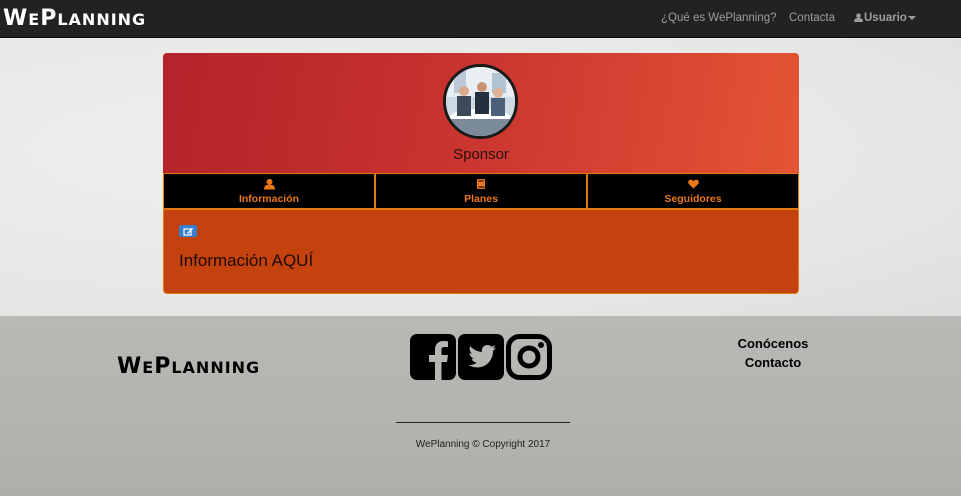  What do you see at coordinates (433, 357) in the screenshot?
I see `facebook-icon` at bounding box center [433, 357].